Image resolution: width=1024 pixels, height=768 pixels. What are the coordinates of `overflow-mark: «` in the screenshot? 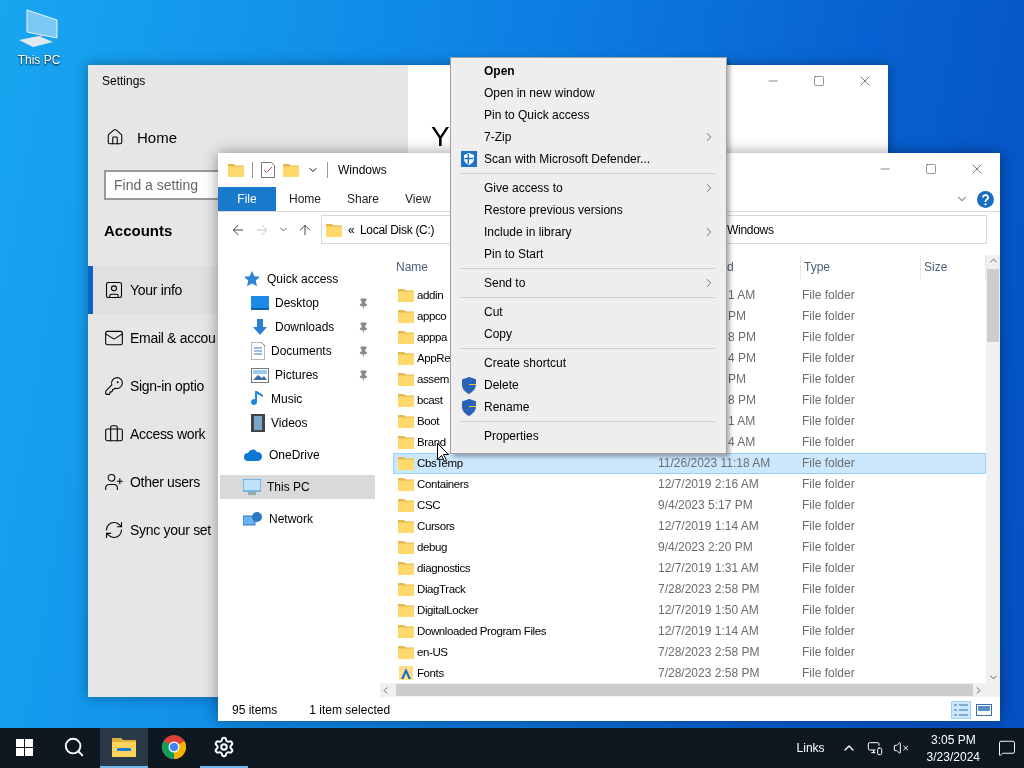 It's located at (352, 229).